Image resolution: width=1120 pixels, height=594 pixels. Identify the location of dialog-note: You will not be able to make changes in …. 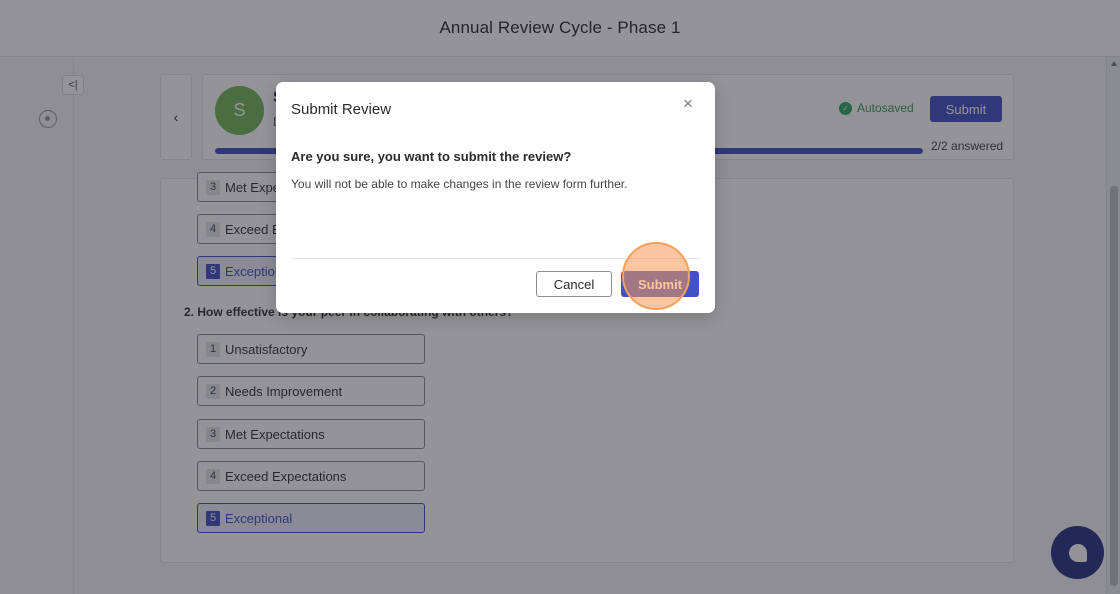
(459, 184).